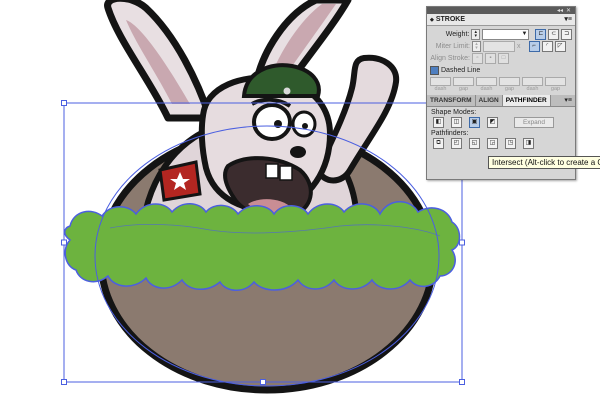  I want to click on dash-2: dash, so click(486, 84).